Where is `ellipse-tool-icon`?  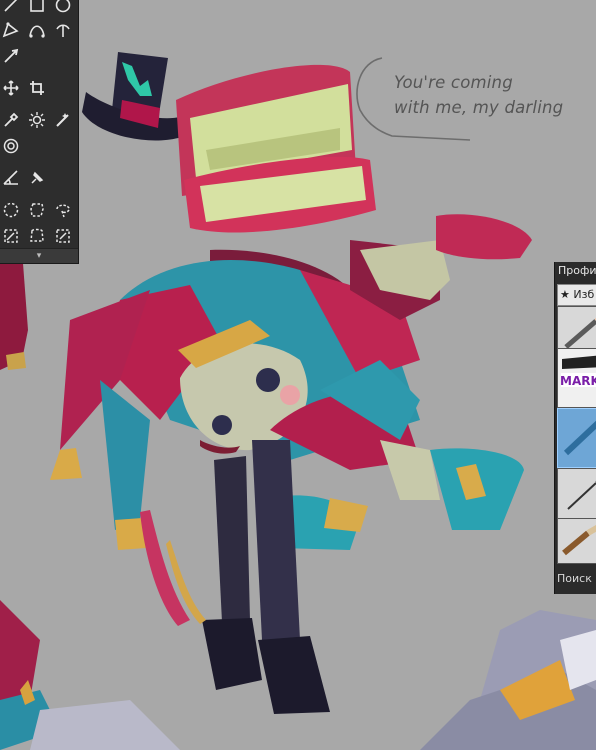
ellipse-tool-icon is located at coordinates (63, 8).